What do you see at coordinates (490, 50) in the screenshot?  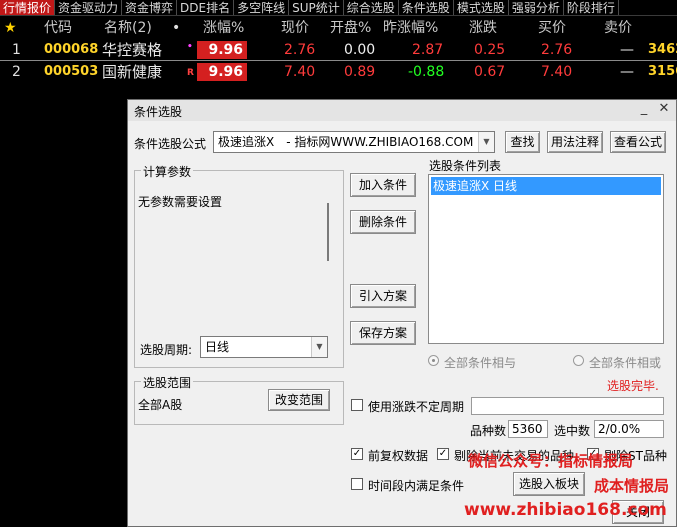 I see `delta: 0.25` at bounding box center [490, 50].